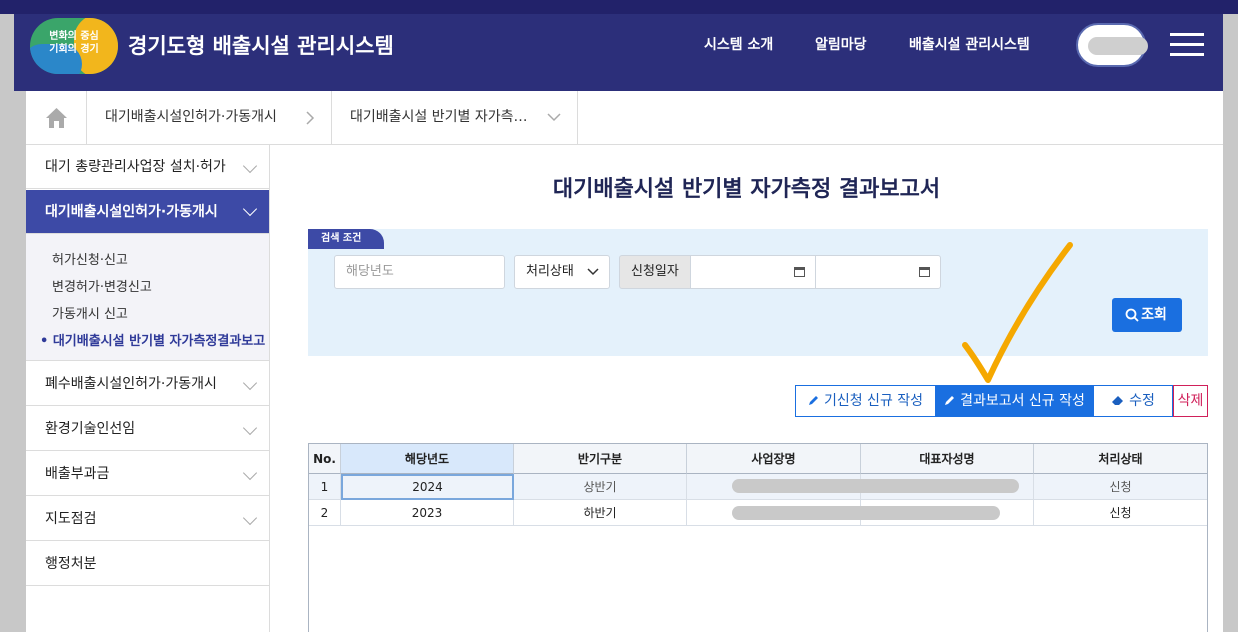 This screenshot has height=632, width=1238. What do you see at coordinates (419, 272) in the screenshot?
I see `year-input: 해당년도` at bounding box center [419, 272].